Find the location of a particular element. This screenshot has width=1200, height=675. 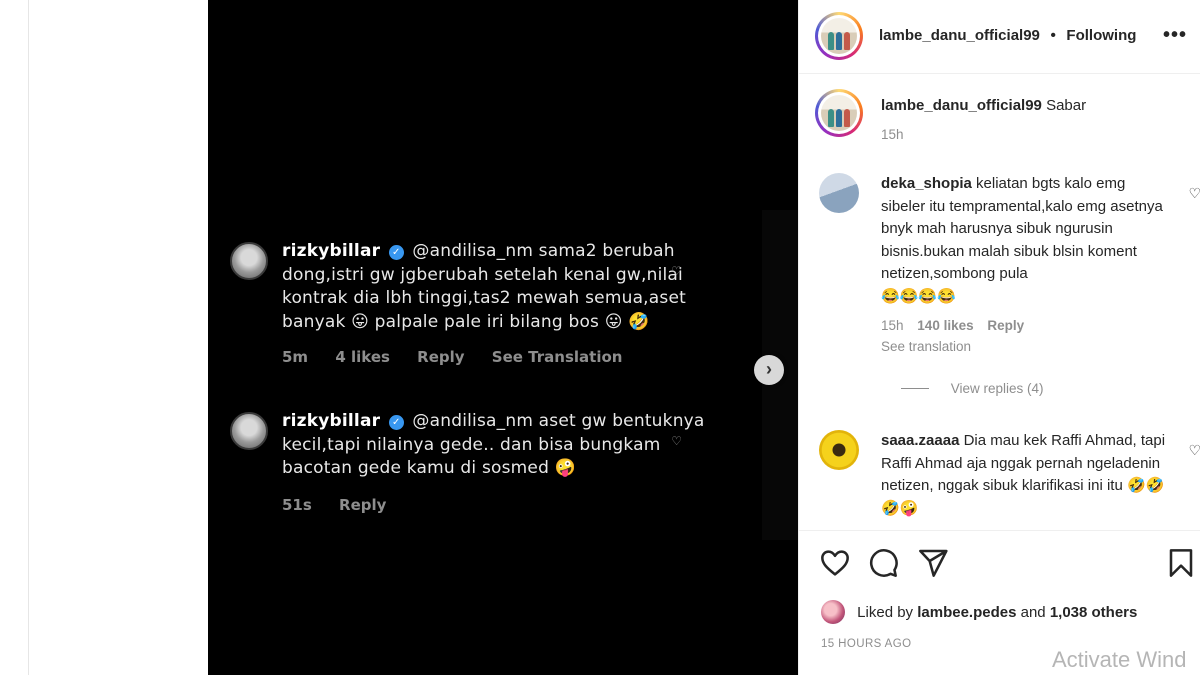

caption-body: Sabar is located at coordinates (1066, 105).